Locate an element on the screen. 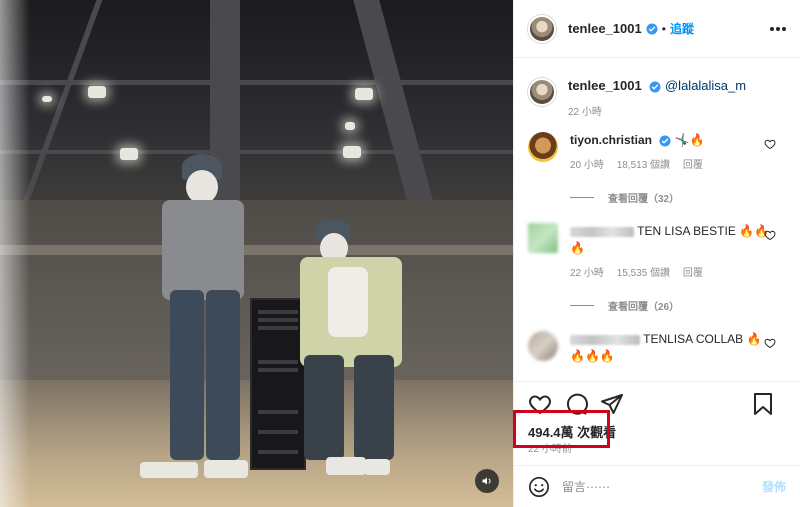  view-count: 494.4萬 次觀看 is located at coordinates (572, 431).